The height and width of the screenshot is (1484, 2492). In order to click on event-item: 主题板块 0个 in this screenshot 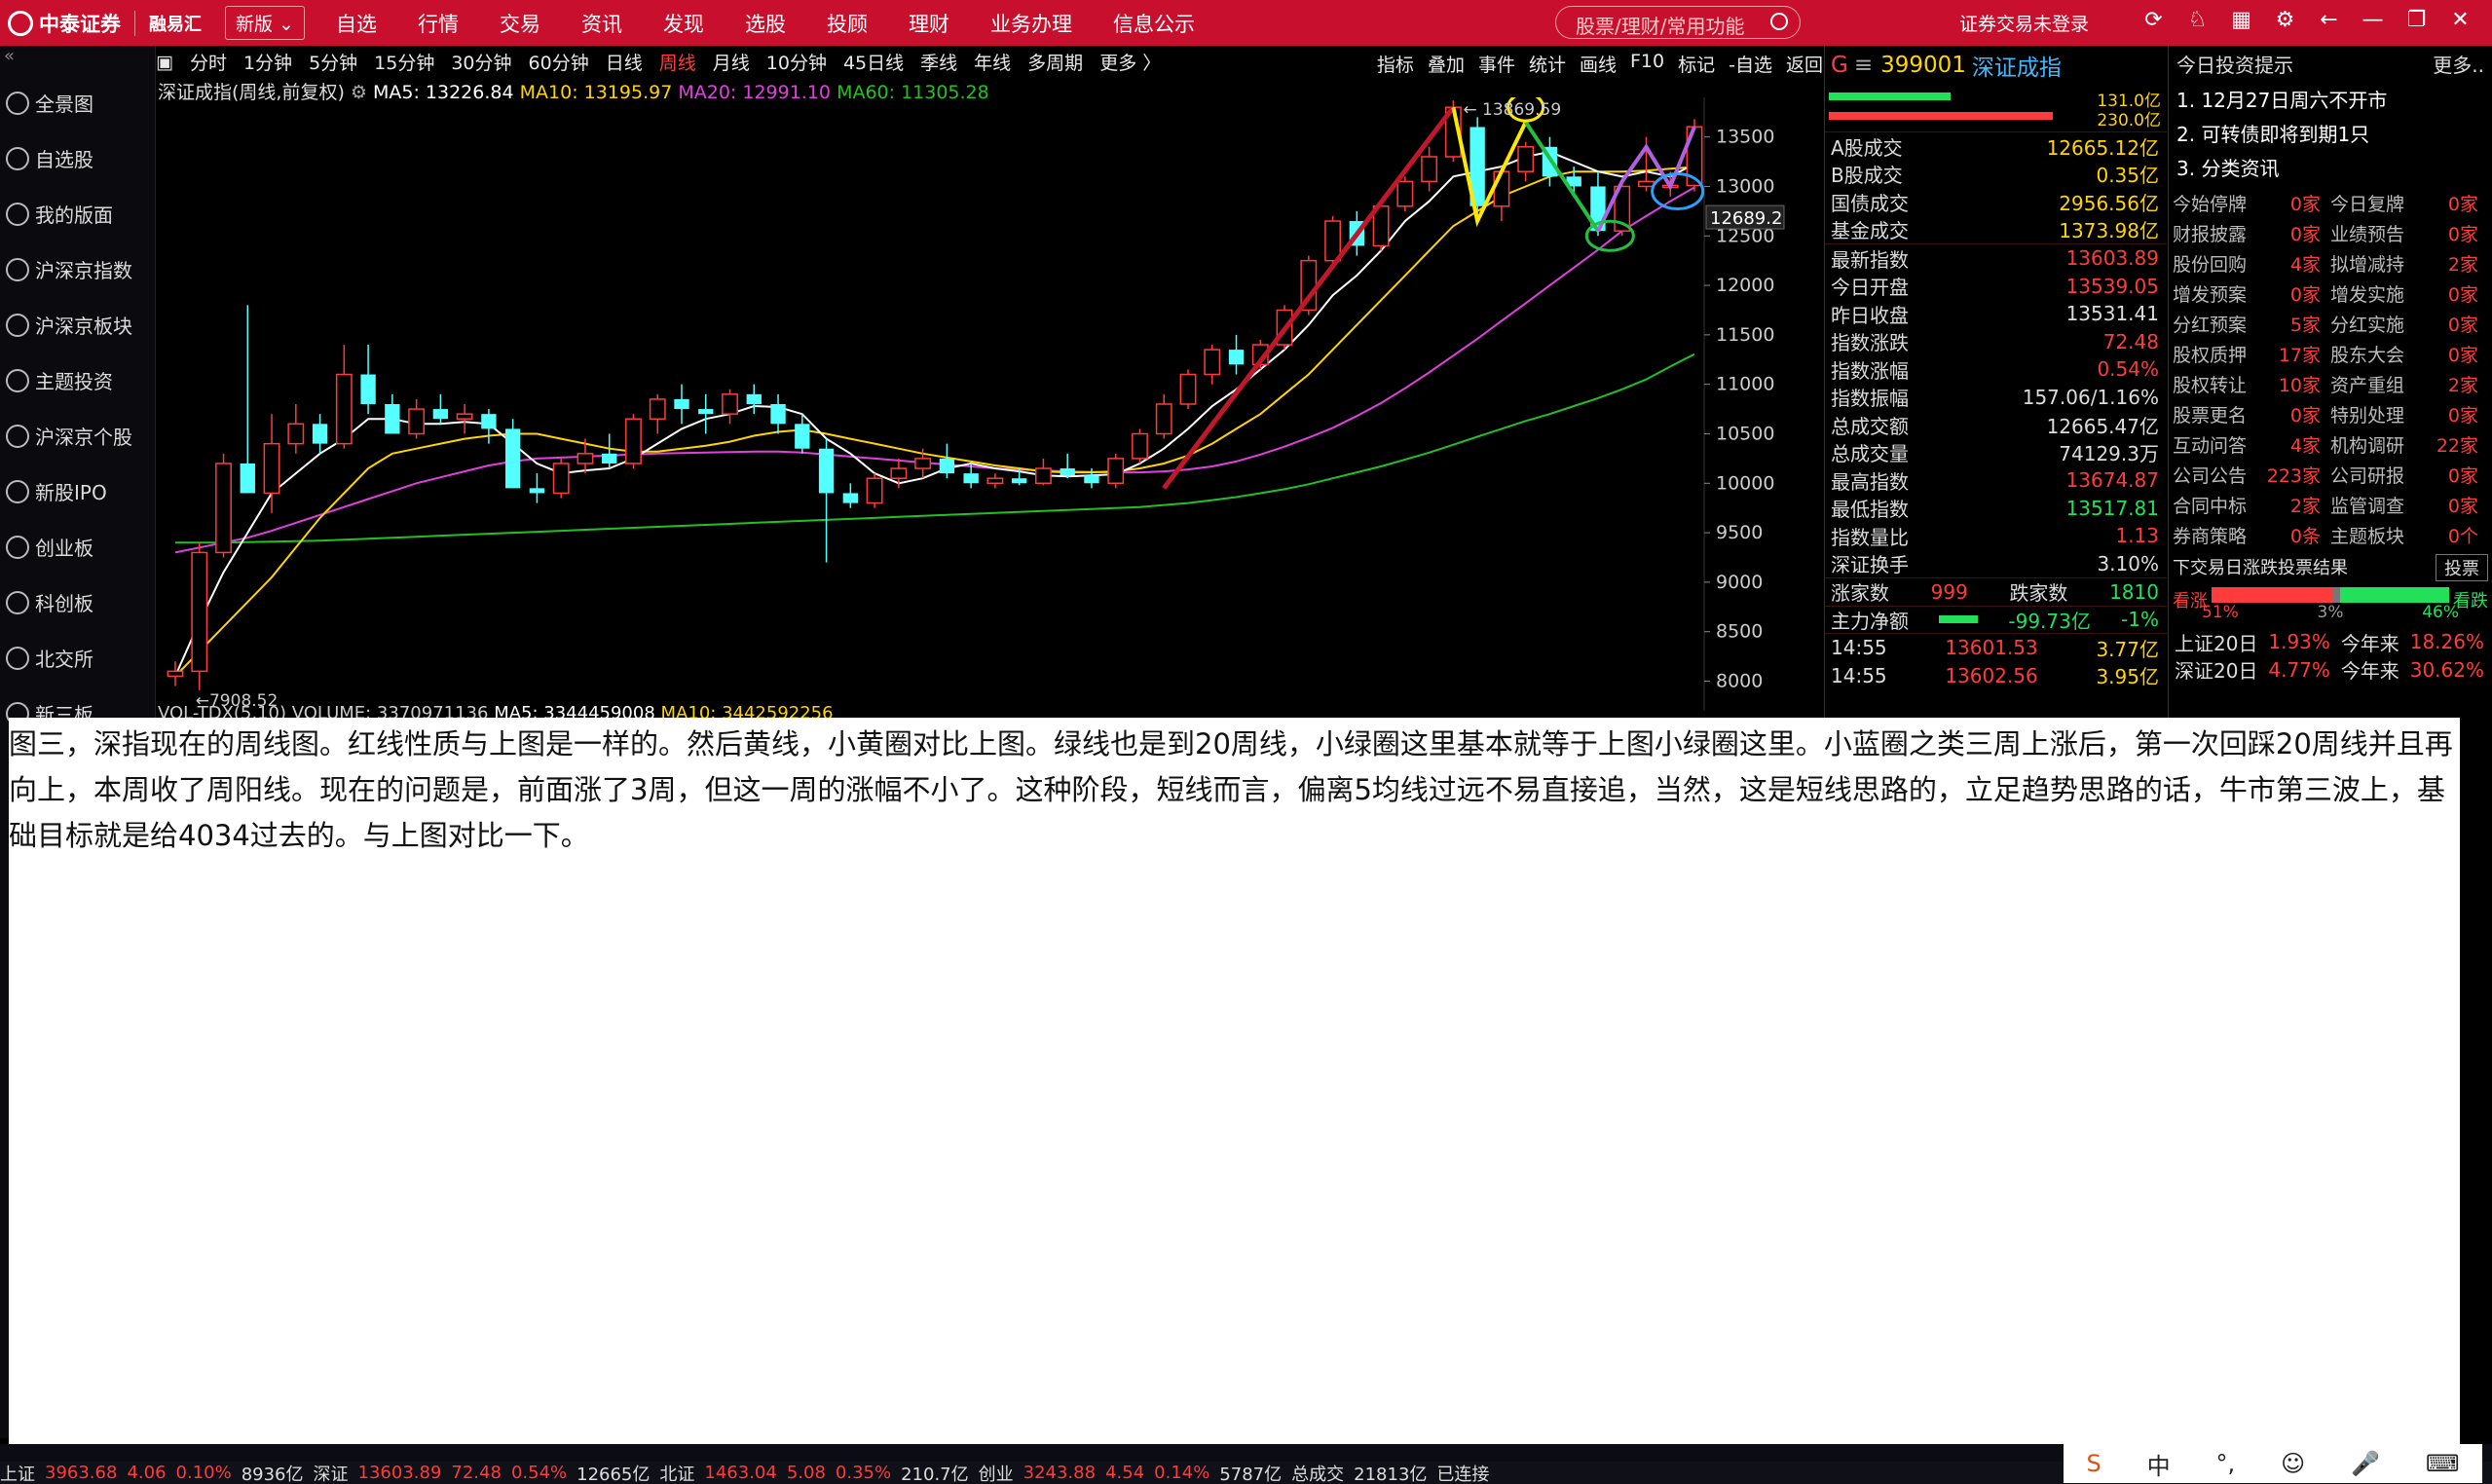, I will do `click(2409, 535)`.